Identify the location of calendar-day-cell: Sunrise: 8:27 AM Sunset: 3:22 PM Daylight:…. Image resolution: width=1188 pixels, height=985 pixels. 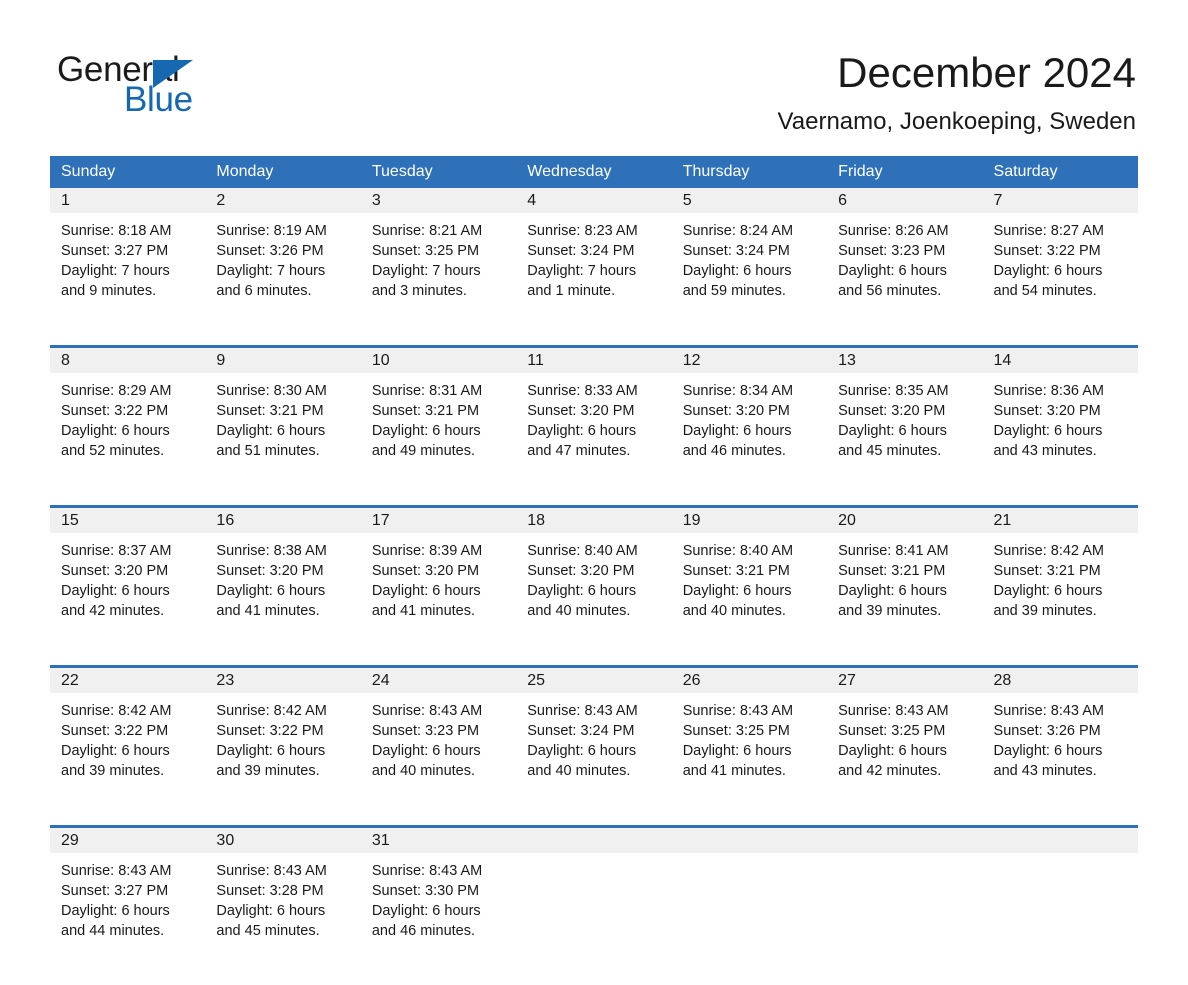
(1060, 279).